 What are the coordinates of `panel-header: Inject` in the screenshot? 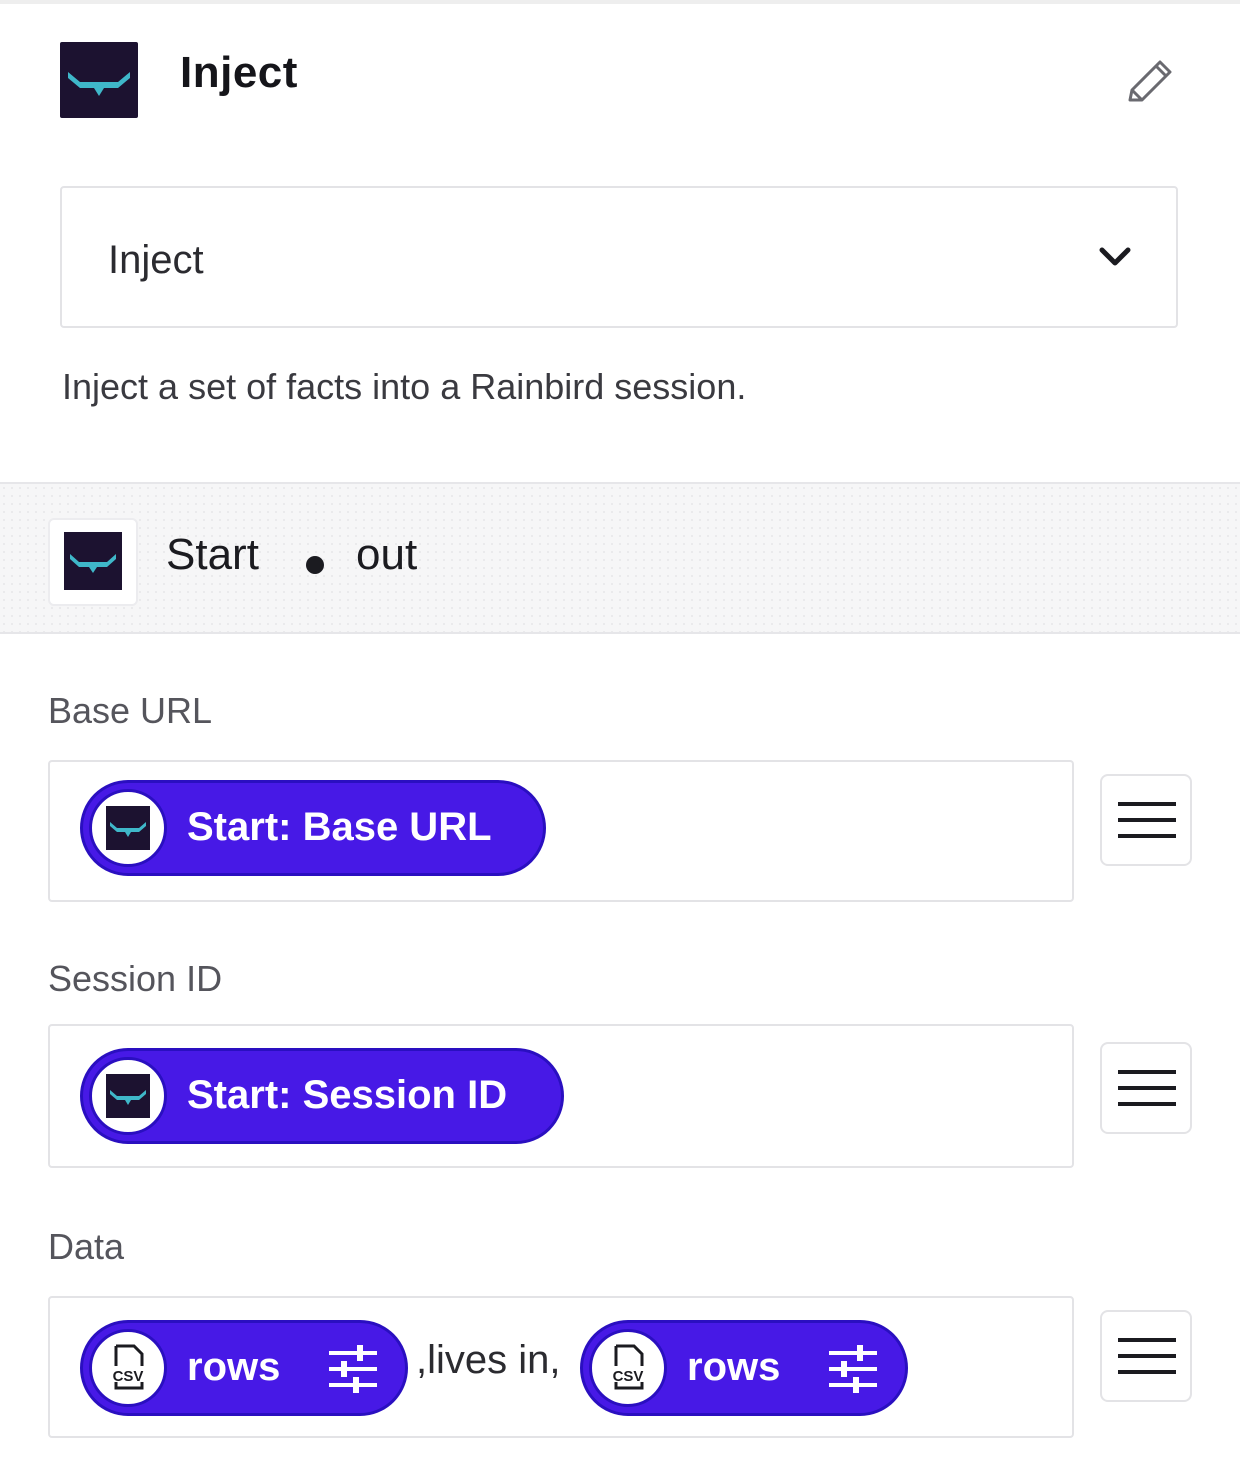 It's located at (620, 80).